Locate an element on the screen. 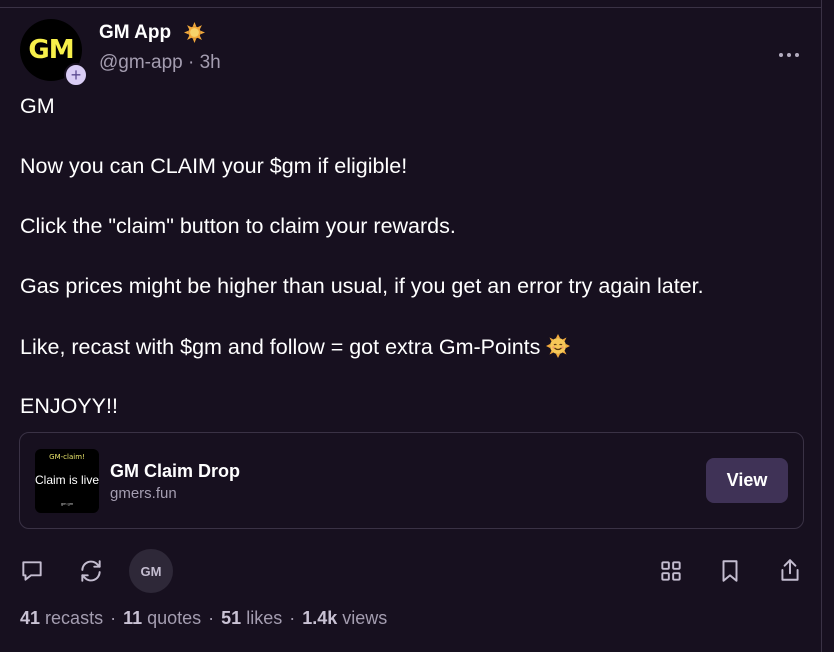  views-stat: 1.4k views is located at coordinates (344, 618).